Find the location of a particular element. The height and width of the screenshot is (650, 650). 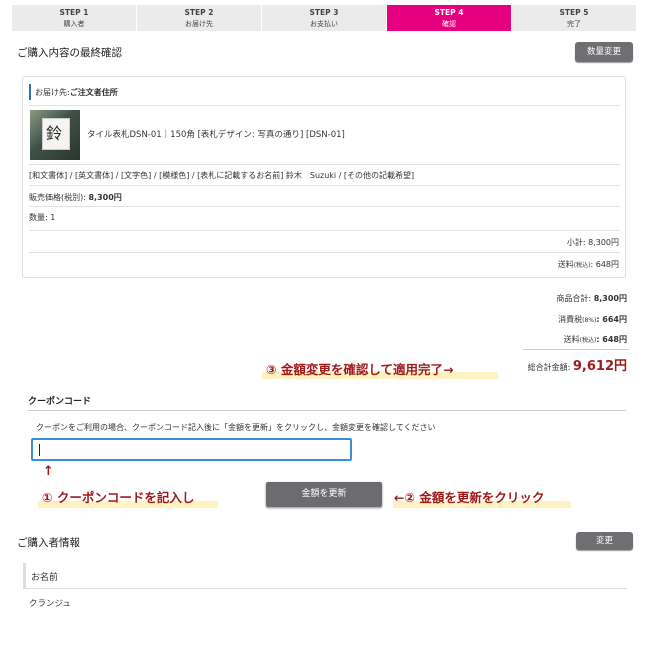

grand-total-label: 総合計金額: is located at coordinates (549, 367).